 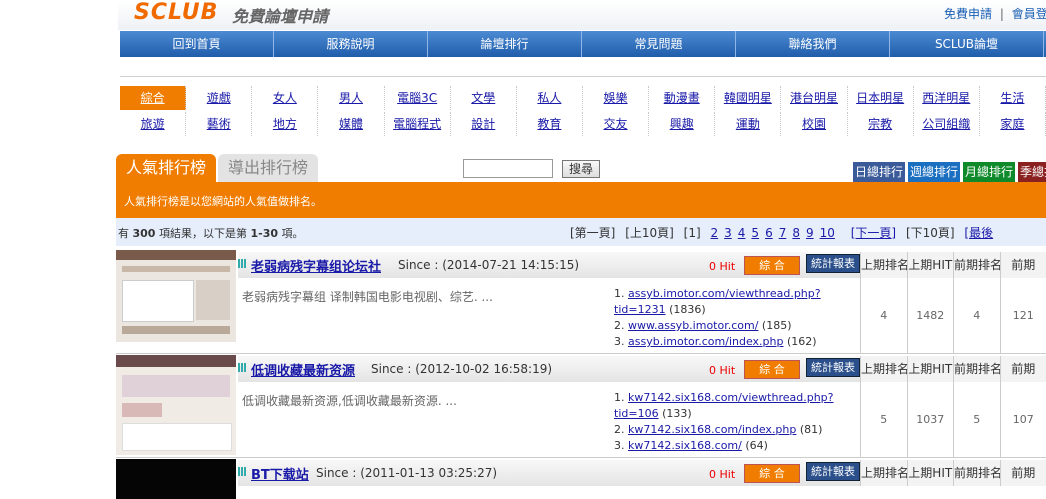 What do you see at coordinates (197, 44) in the screenshot?
I see `nav-home: 回到首頁` at bounding box center [197, 44].